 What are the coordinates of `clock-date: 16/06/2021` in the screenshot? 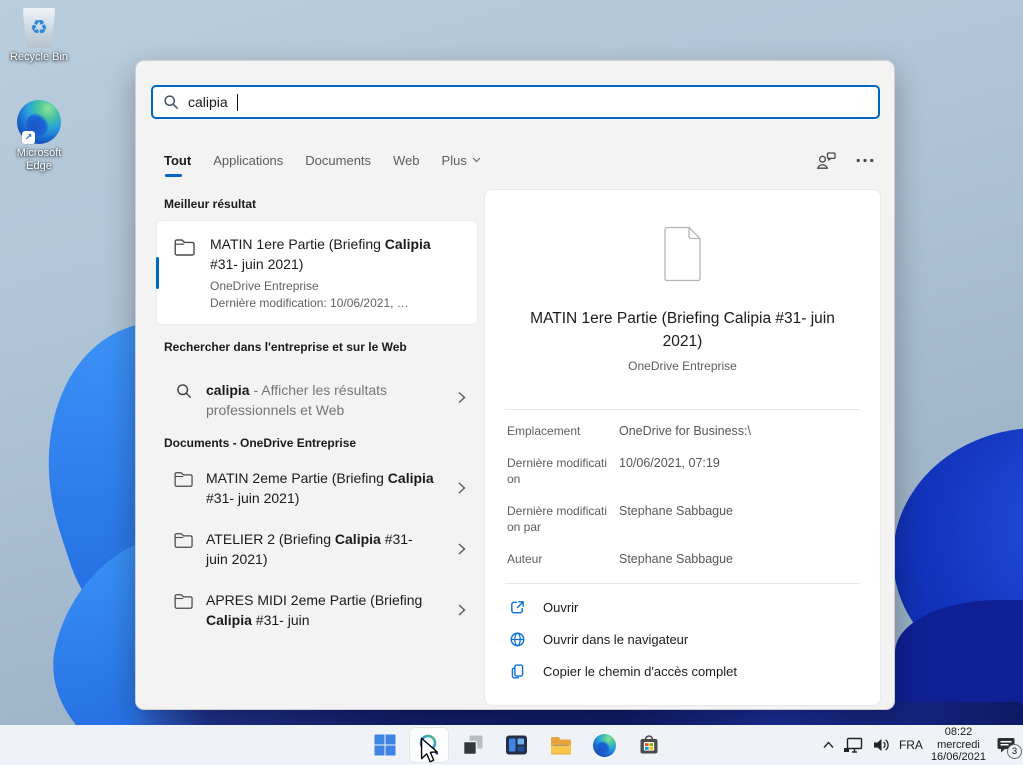 It's located at (958, 757).